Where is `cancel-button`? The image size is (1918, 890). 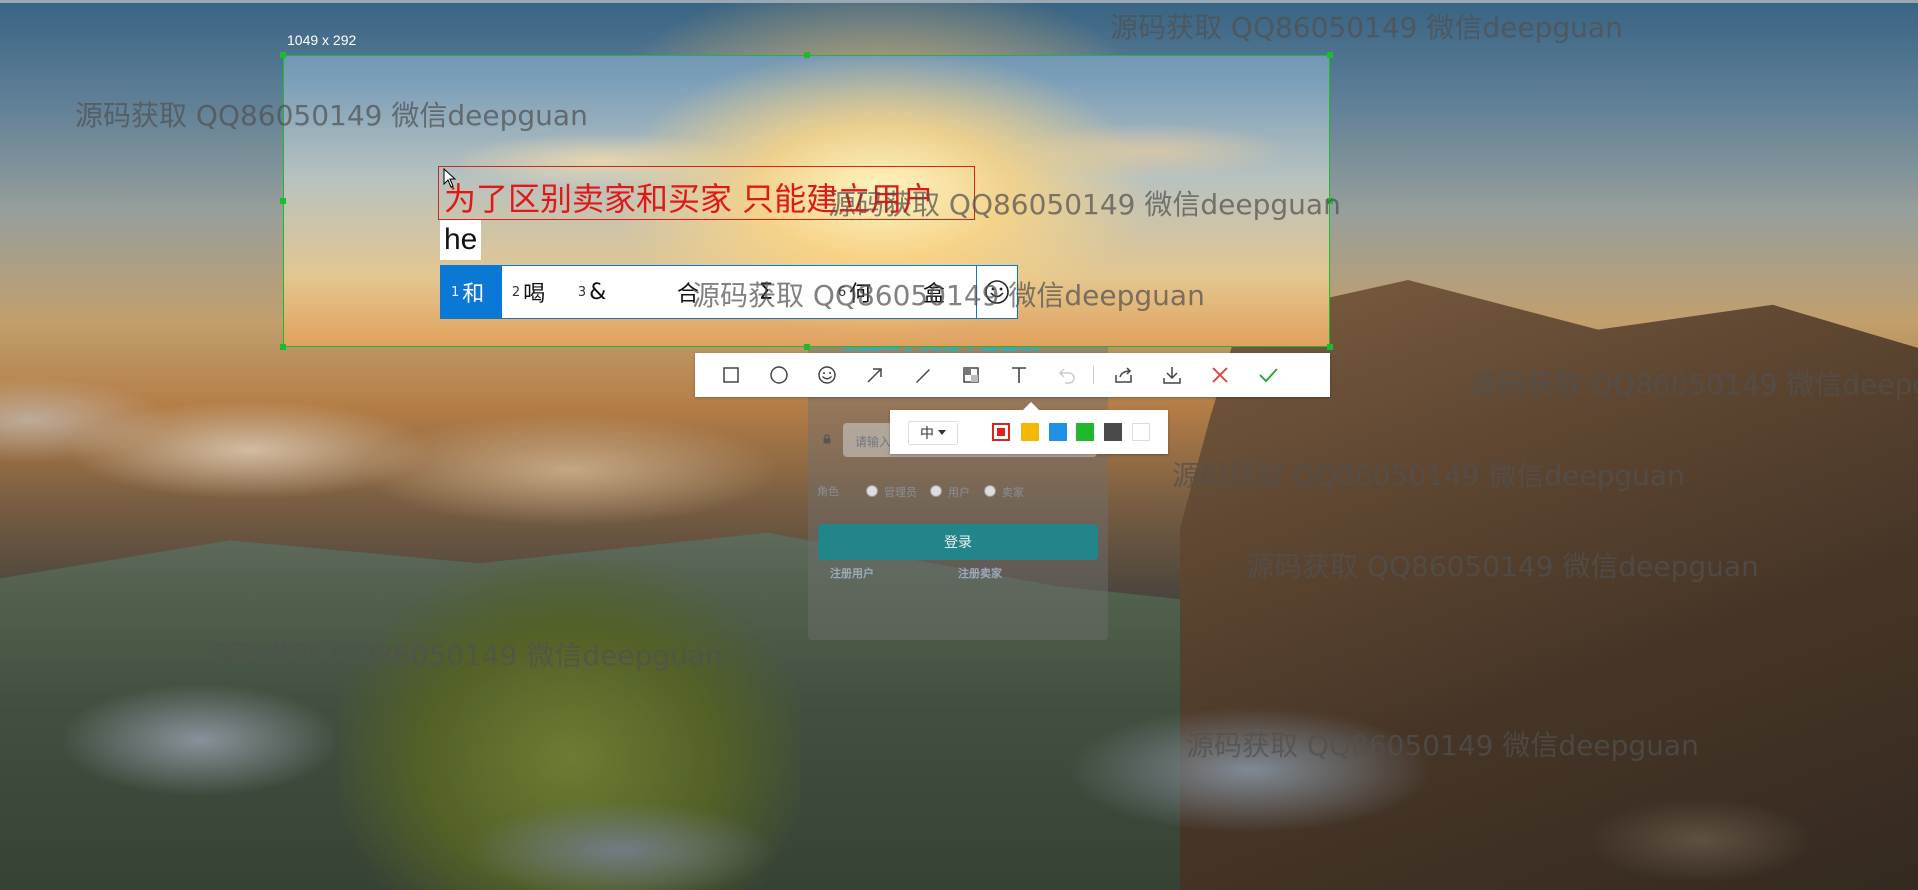 cancel-button is located at coordinates (1220, 375).